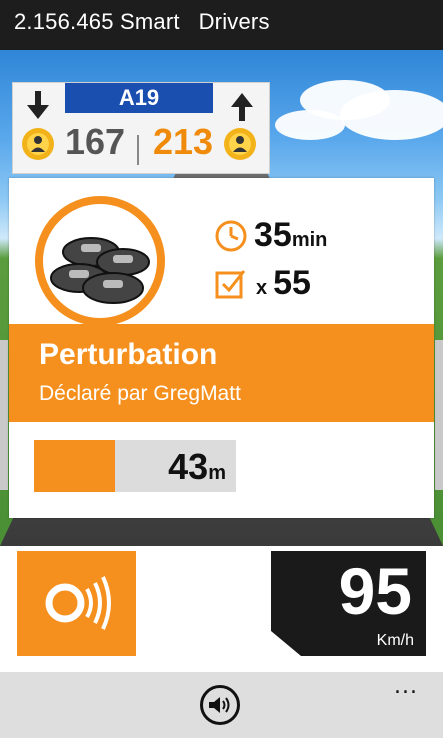 The width and height of the screenshot is (443, 738). I want to click on distance-readout: 43m, so click(197, 467).